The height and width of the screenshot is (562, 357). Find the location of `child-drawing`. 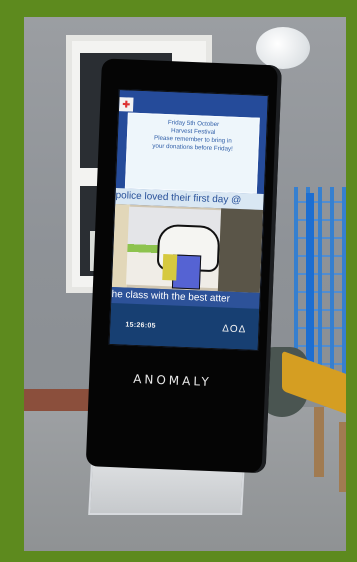

child-drawing is located at coordinates (174, 248).